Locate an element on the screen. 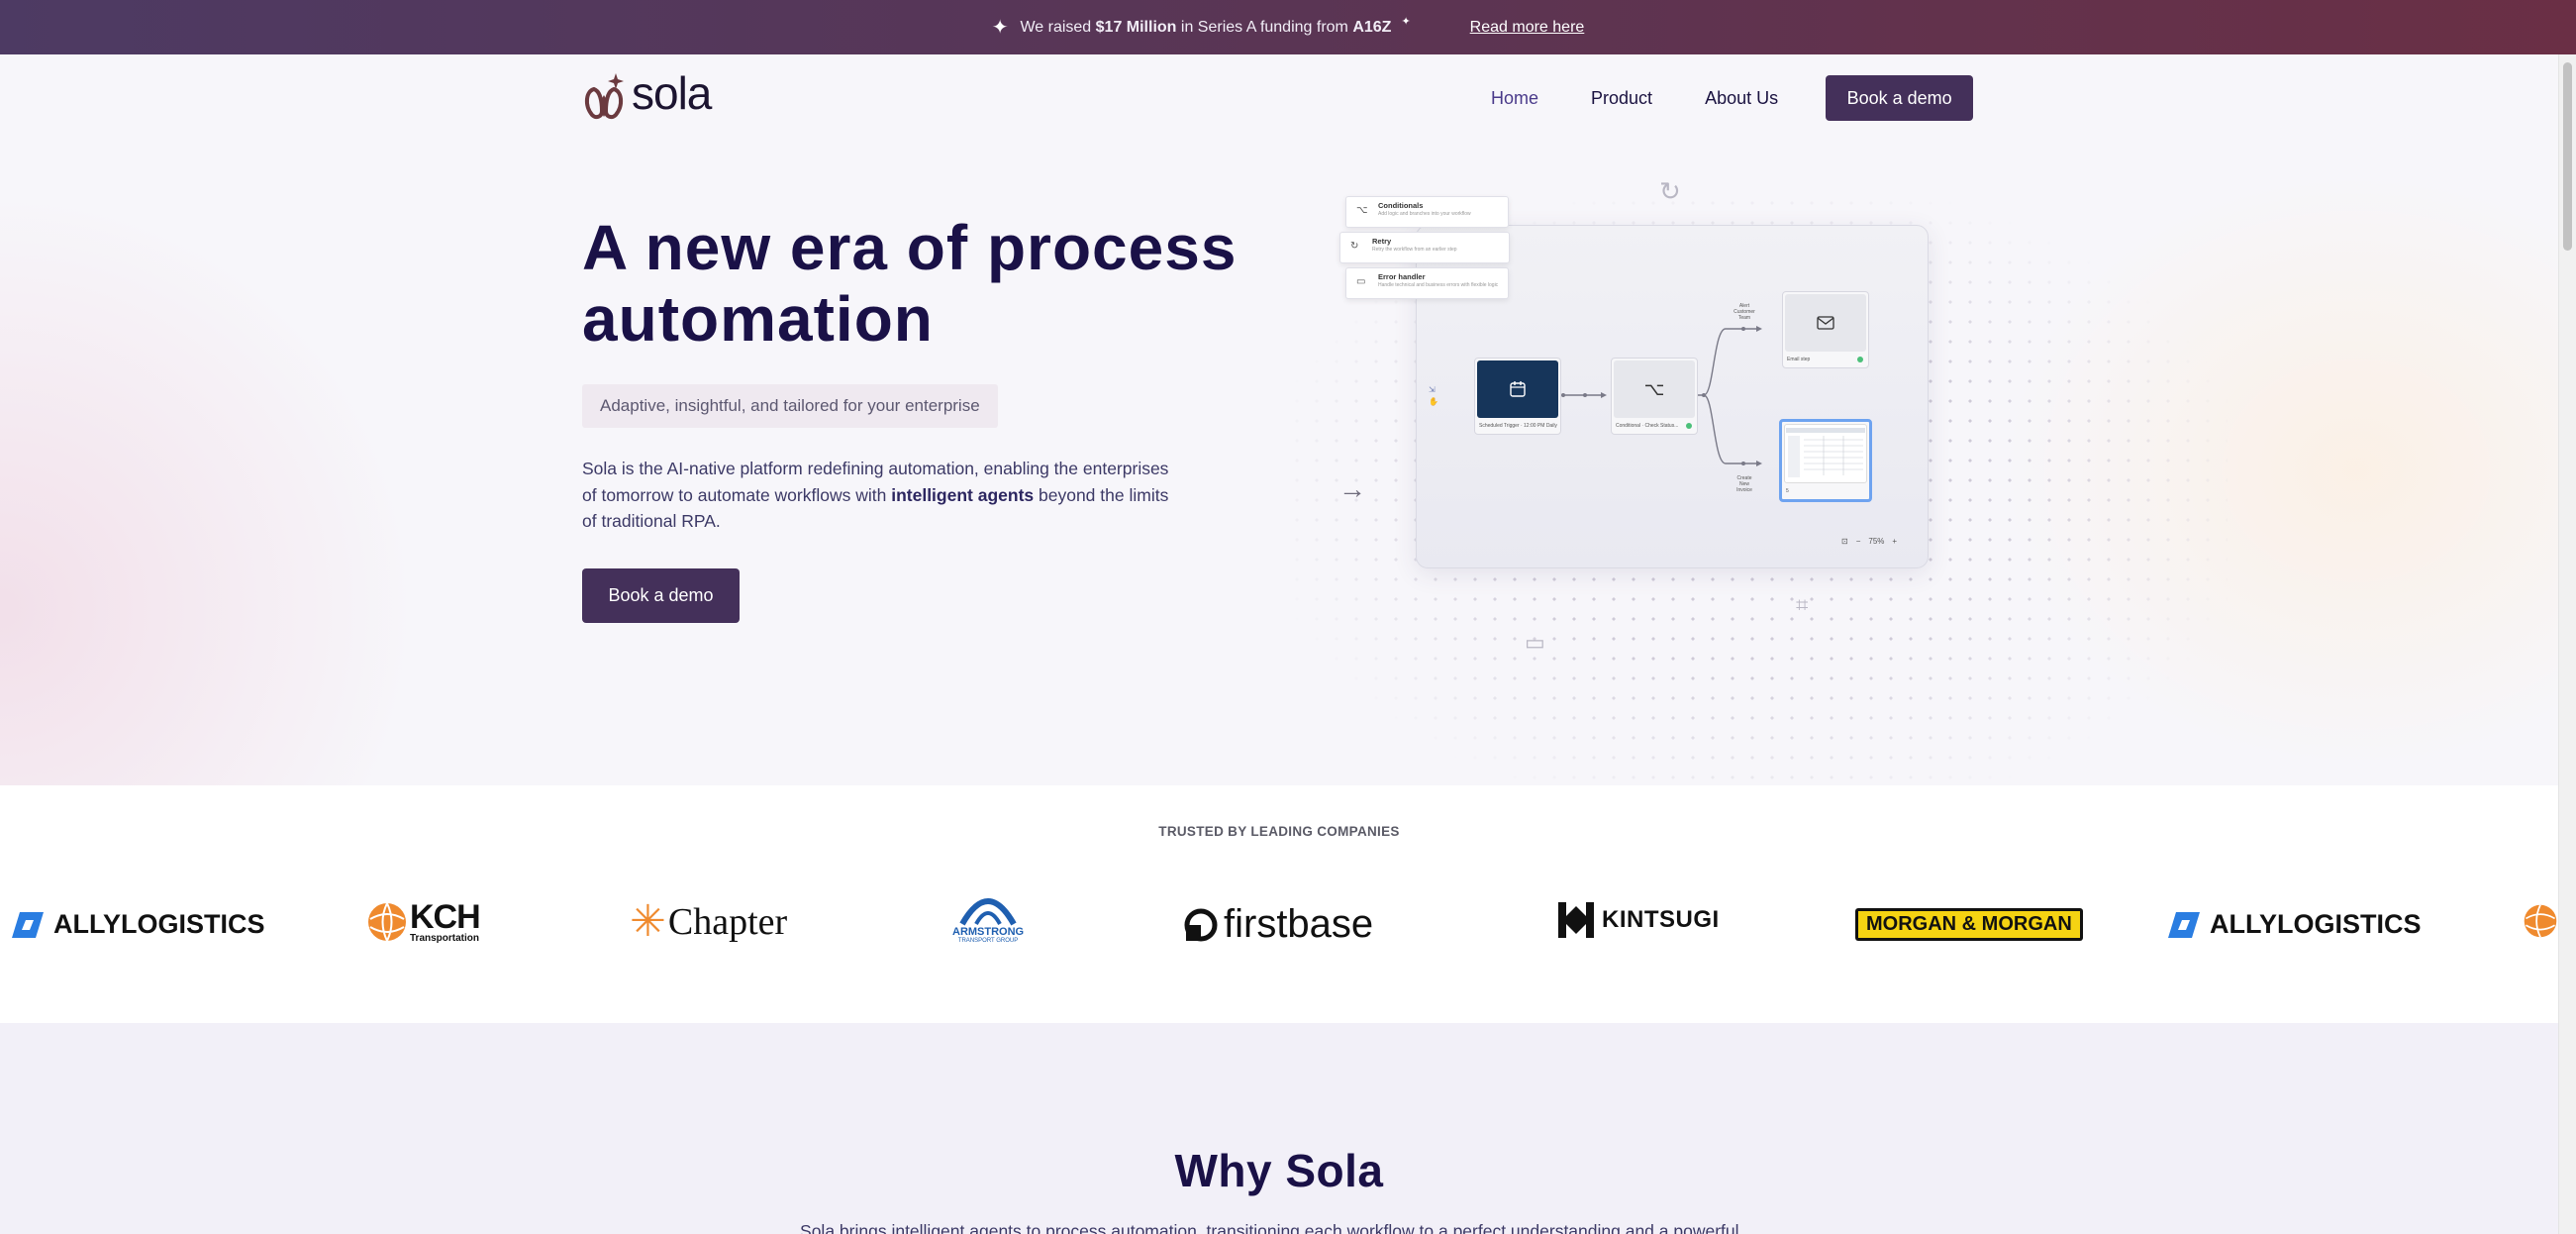 This screenshot has height=1234, width=2576. scrollbar-thumb is located at coordinates (2567, 157).